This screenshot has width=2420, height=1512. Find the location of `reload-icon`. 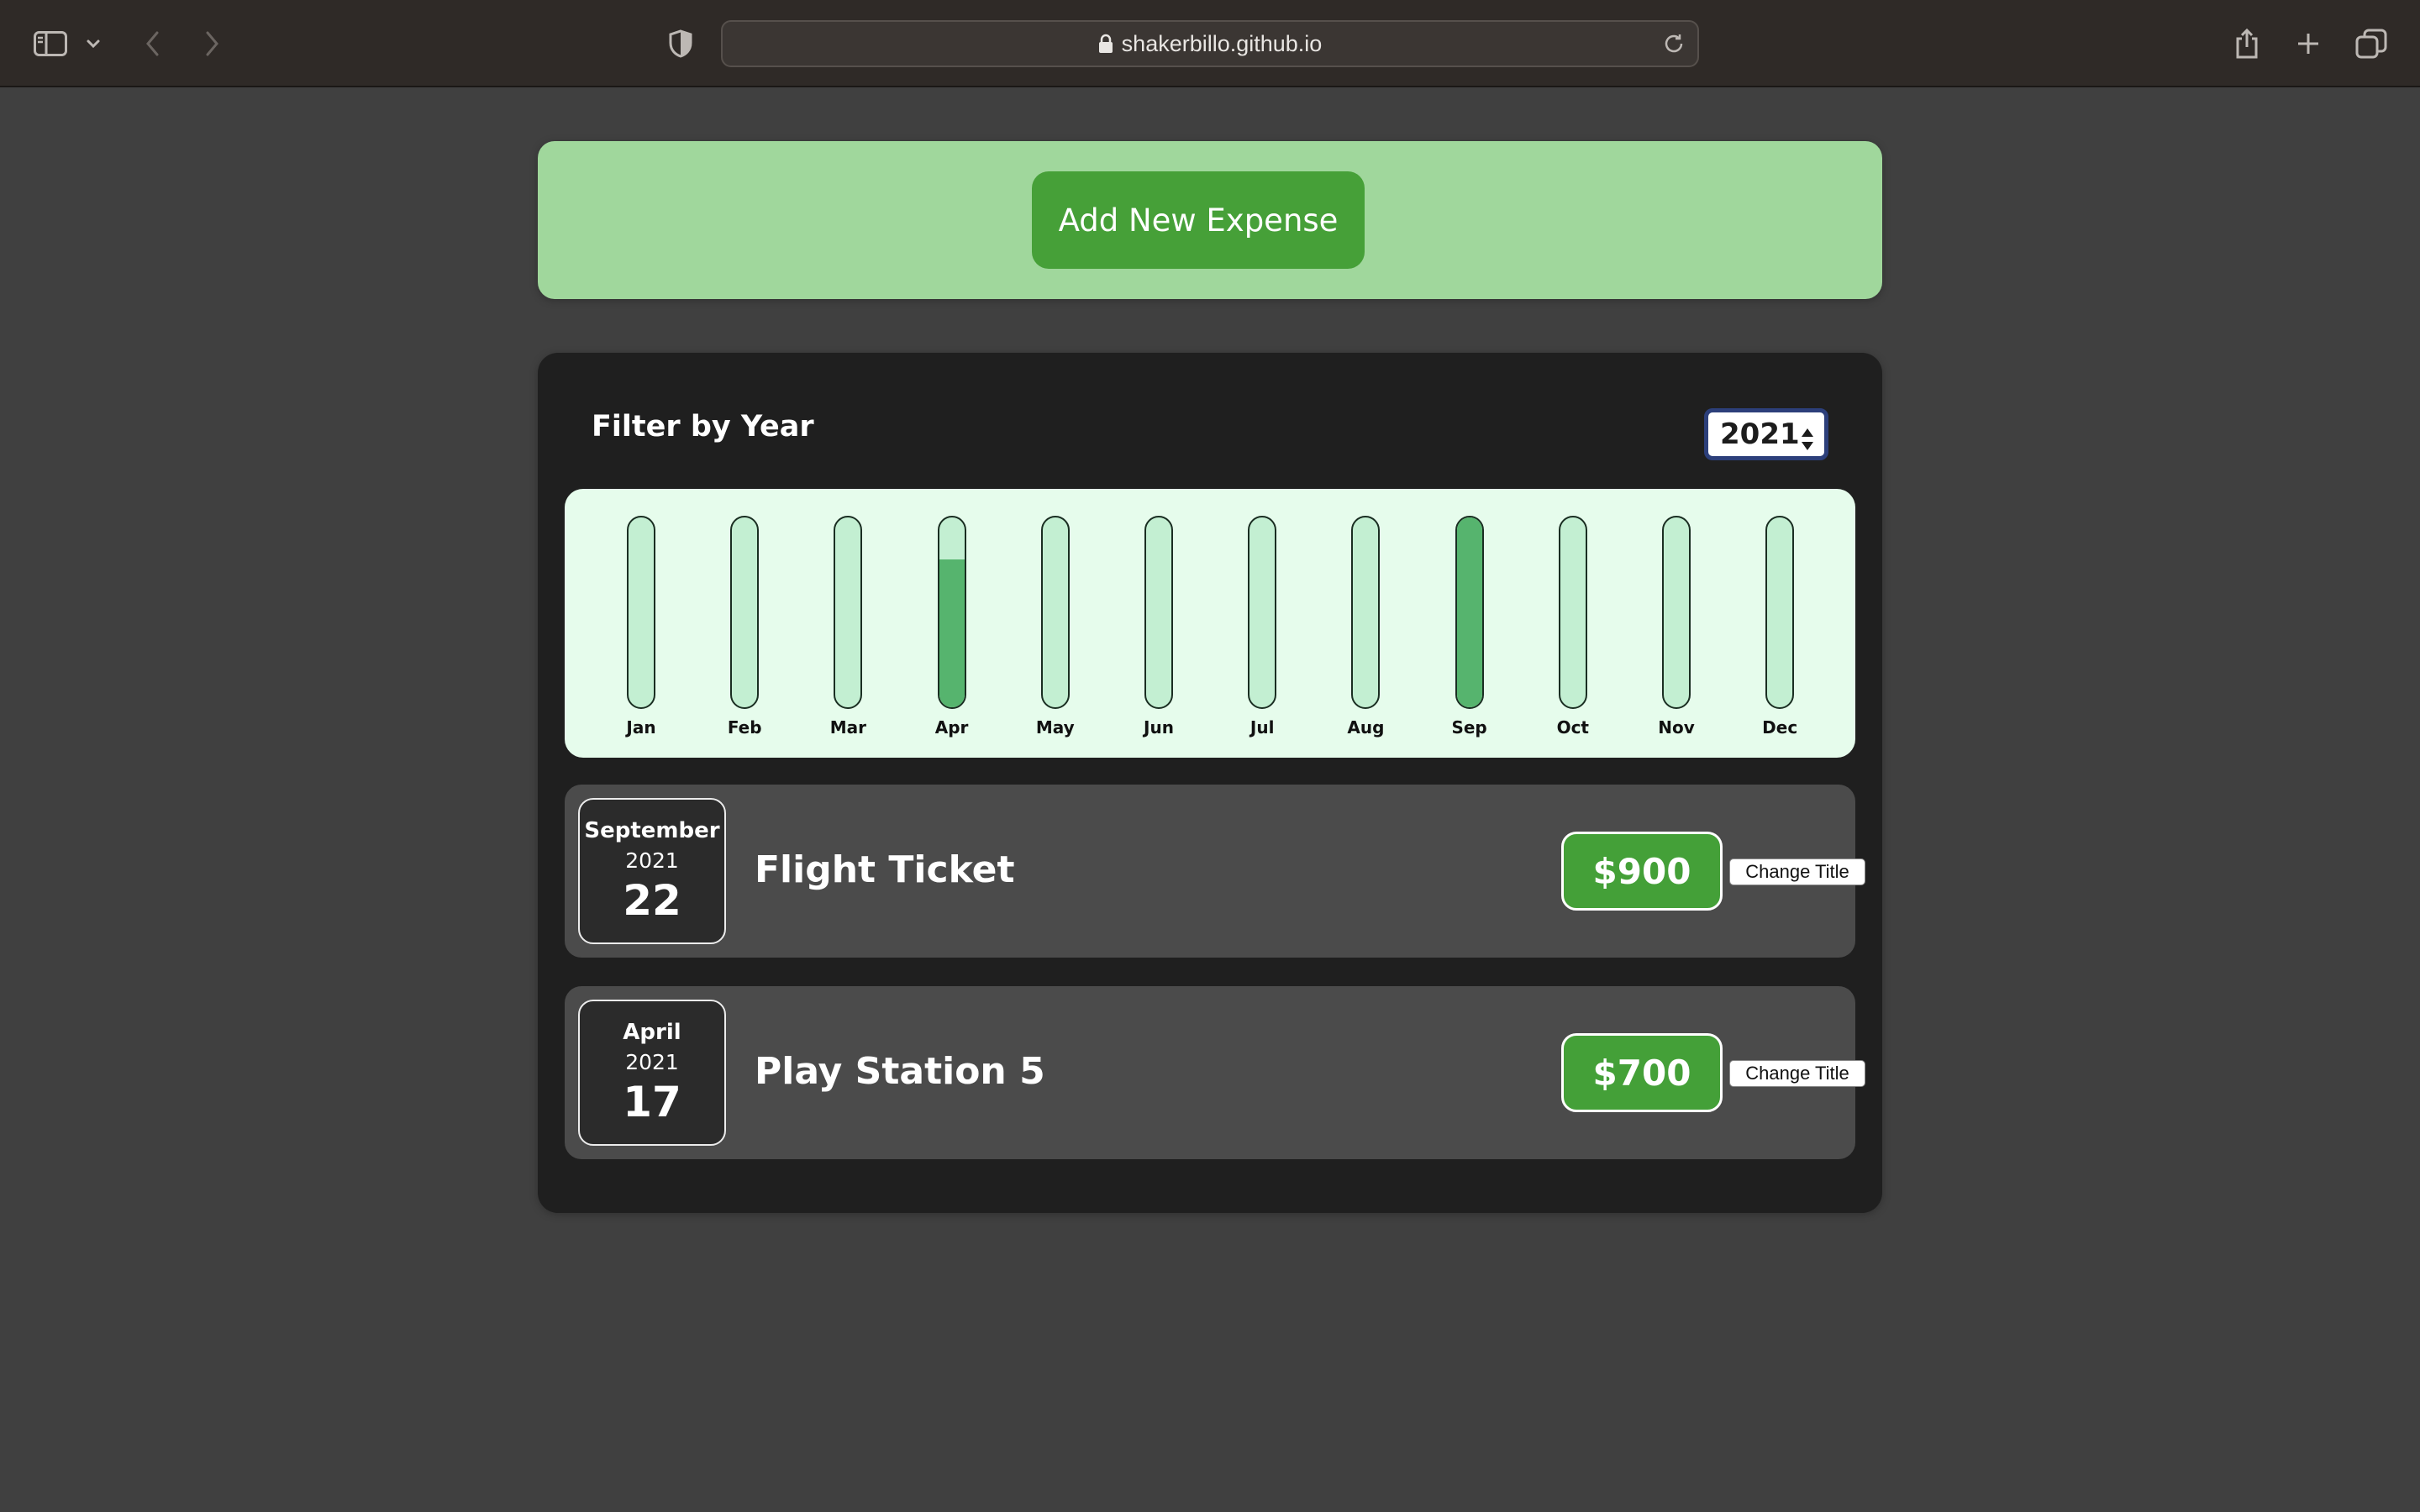

reload-icon is located at coordinates (1674, 46).